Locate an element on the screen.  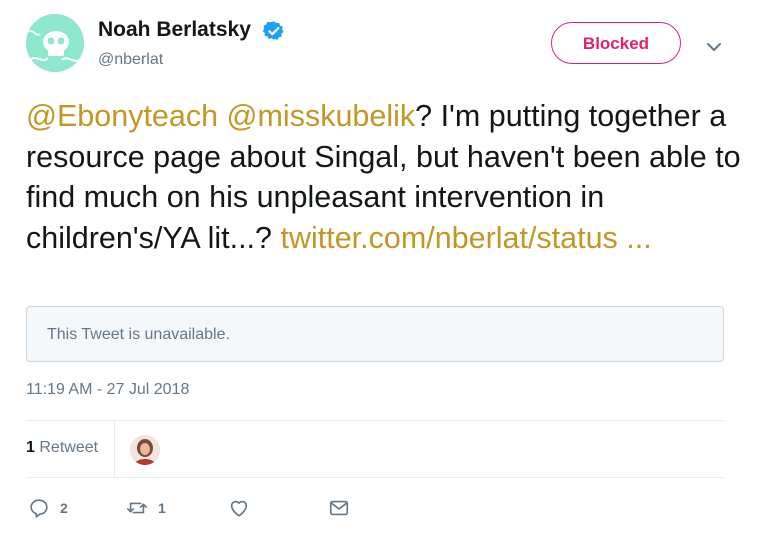
user-name: Noah Berlatsky is located at coordinates (174, 30).